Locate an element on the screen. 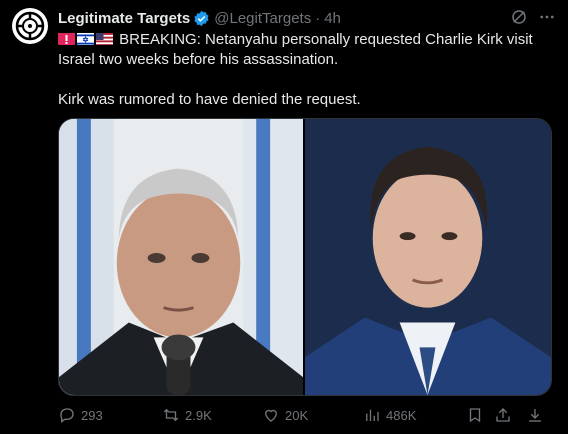 This screenshot has height=434, width=568. bookmark-button is located at coordinates (477, 415).